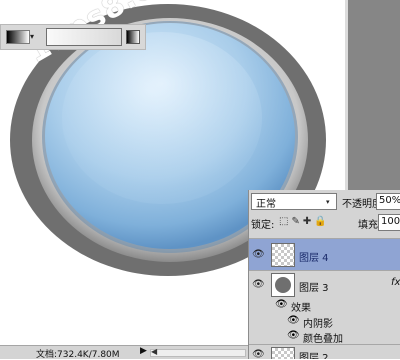 This screenshot has height=360, width=400. Describe the element at coordinates (154, 351) in the screenshot. I see `scroll-left-icon: ◀` at that location.